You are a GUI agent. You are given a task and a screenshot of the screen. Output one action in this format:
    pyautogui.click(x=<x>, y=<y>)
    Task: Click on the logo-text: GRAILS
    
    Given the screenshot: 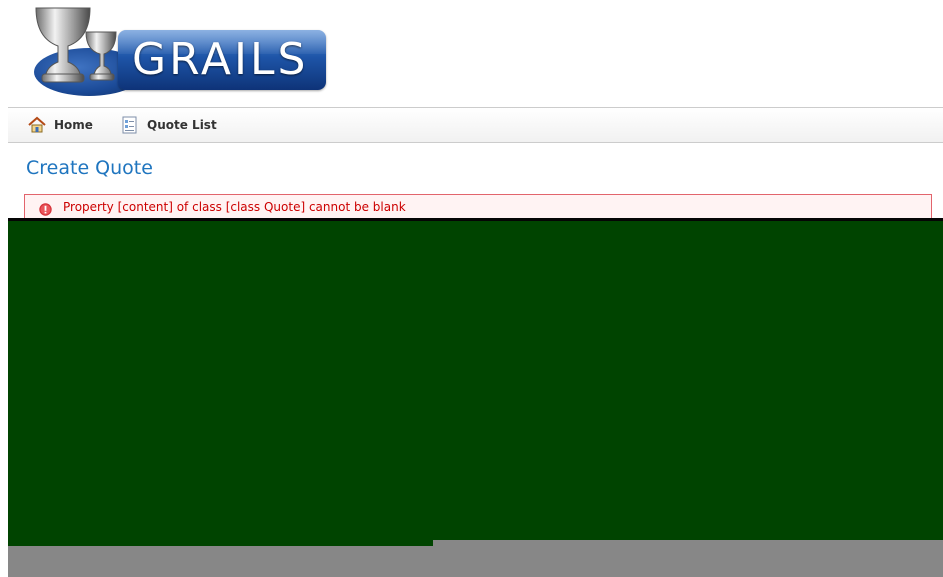 What is the action you would take?
    pyautogui.click(x=220, y=59)
    